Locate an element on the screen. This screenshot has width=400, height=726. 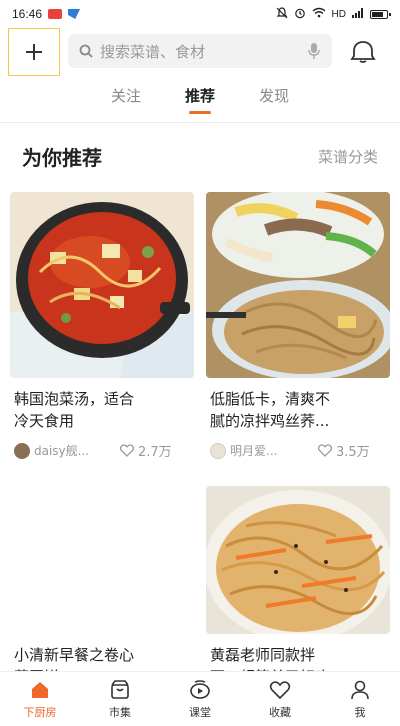
mute-icon is located at coordinates (282, 14).